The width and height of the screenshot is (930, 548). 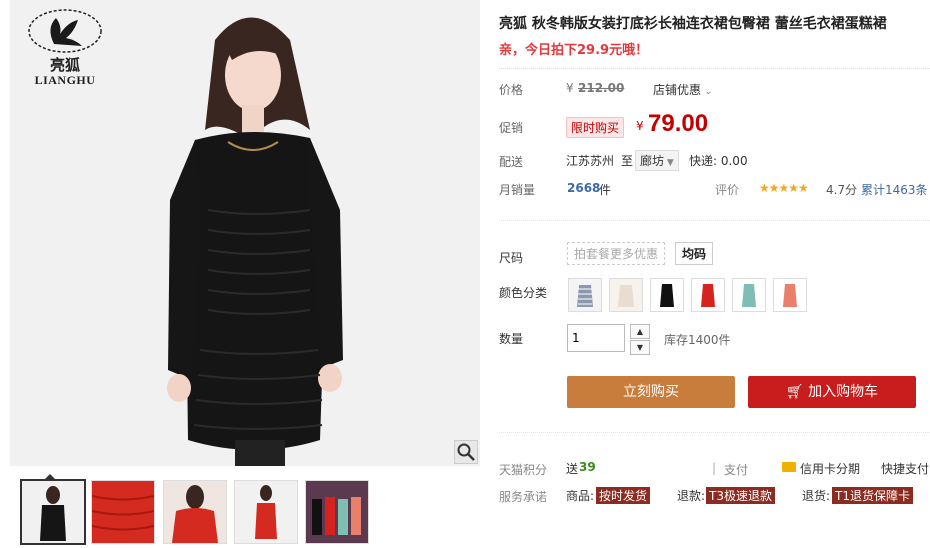 I want to click on quantity-increase-button: ▲, so click(x=640, y=331).